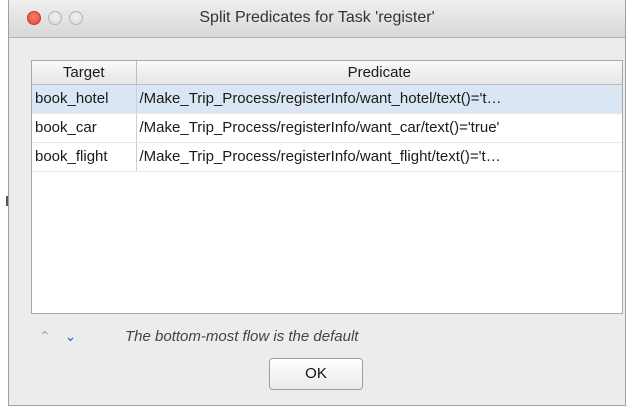 This screenshot has width=628, height=406. I want to click on table-header-row: Target Predicate, so click(327, 73).